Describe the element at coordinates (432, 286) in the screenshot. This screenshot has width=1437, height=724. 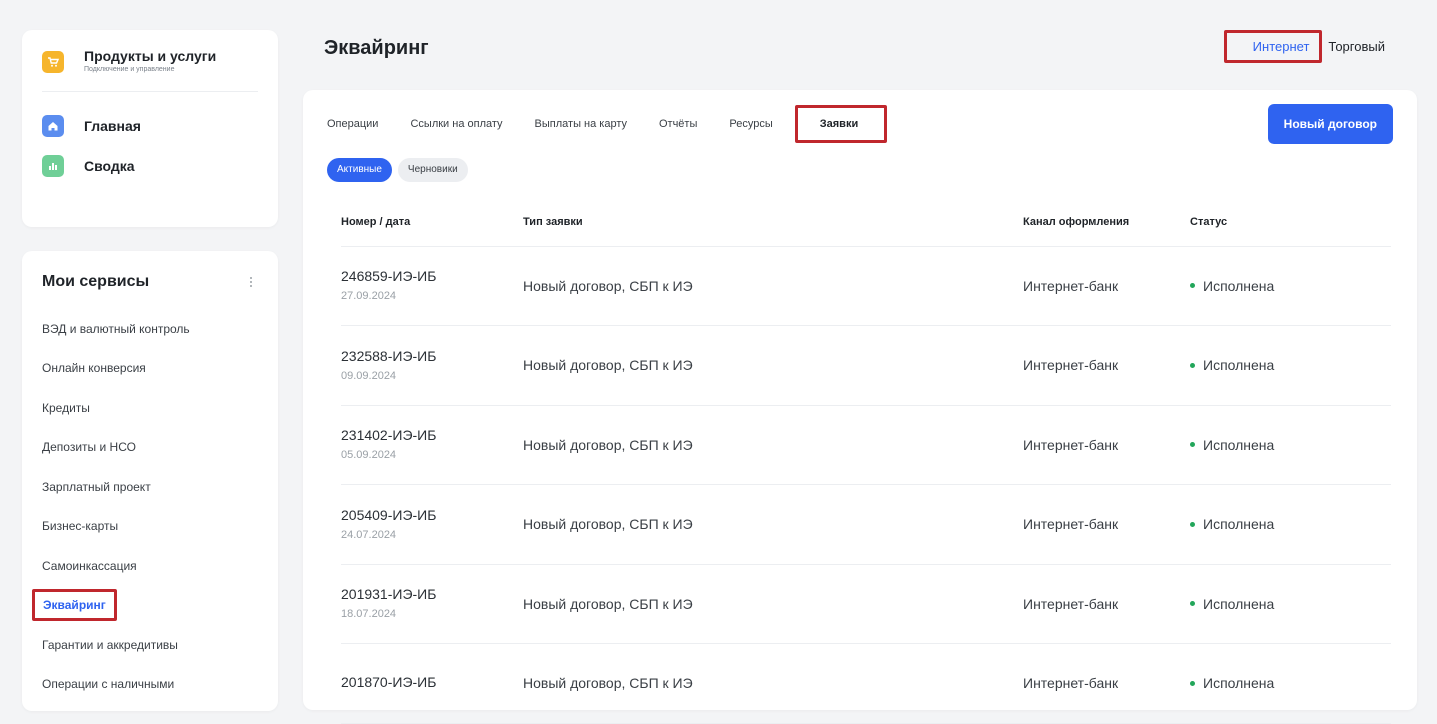
I see `cell-number: 246859-ИЭ-ИБ 27.09.2024` at that location.